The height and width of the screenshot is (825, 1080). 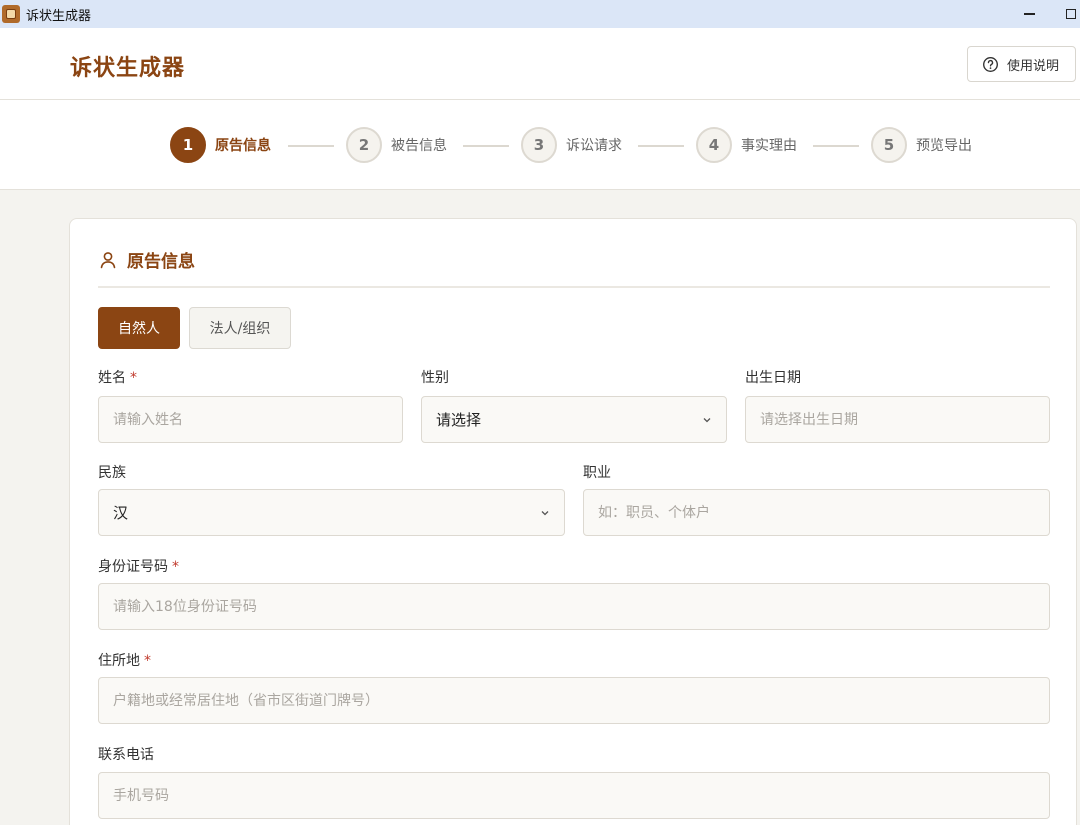 What do you see at coordinates (574, 700) in the screenshot?
I see `address-input` at bounding box center [574, 700].